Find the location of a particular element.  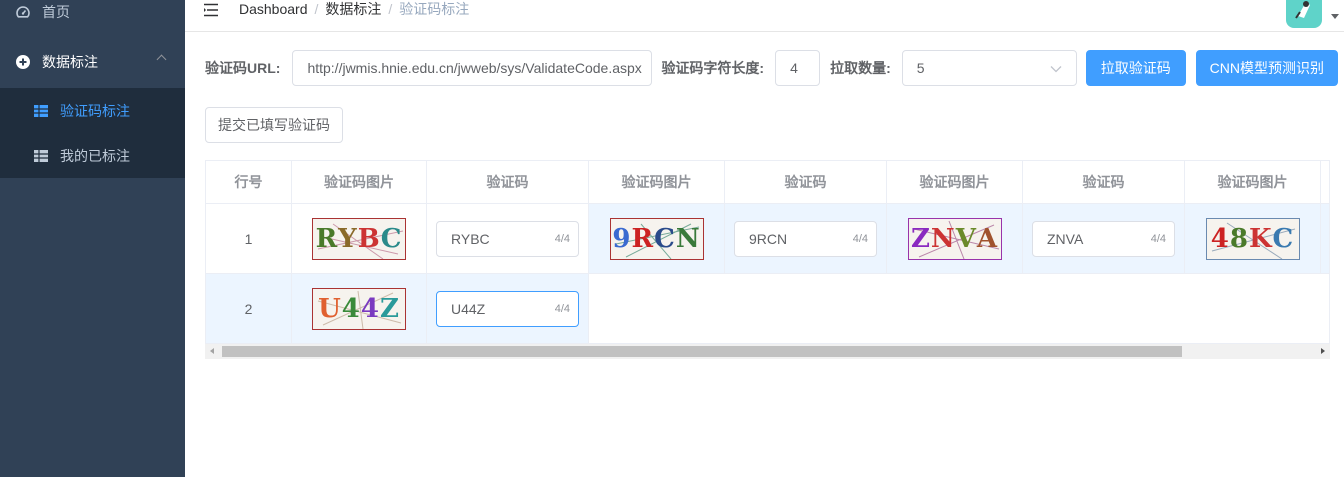

captcha-code-input: ZNVA 4/4 is located at coordinates (1103, 238).